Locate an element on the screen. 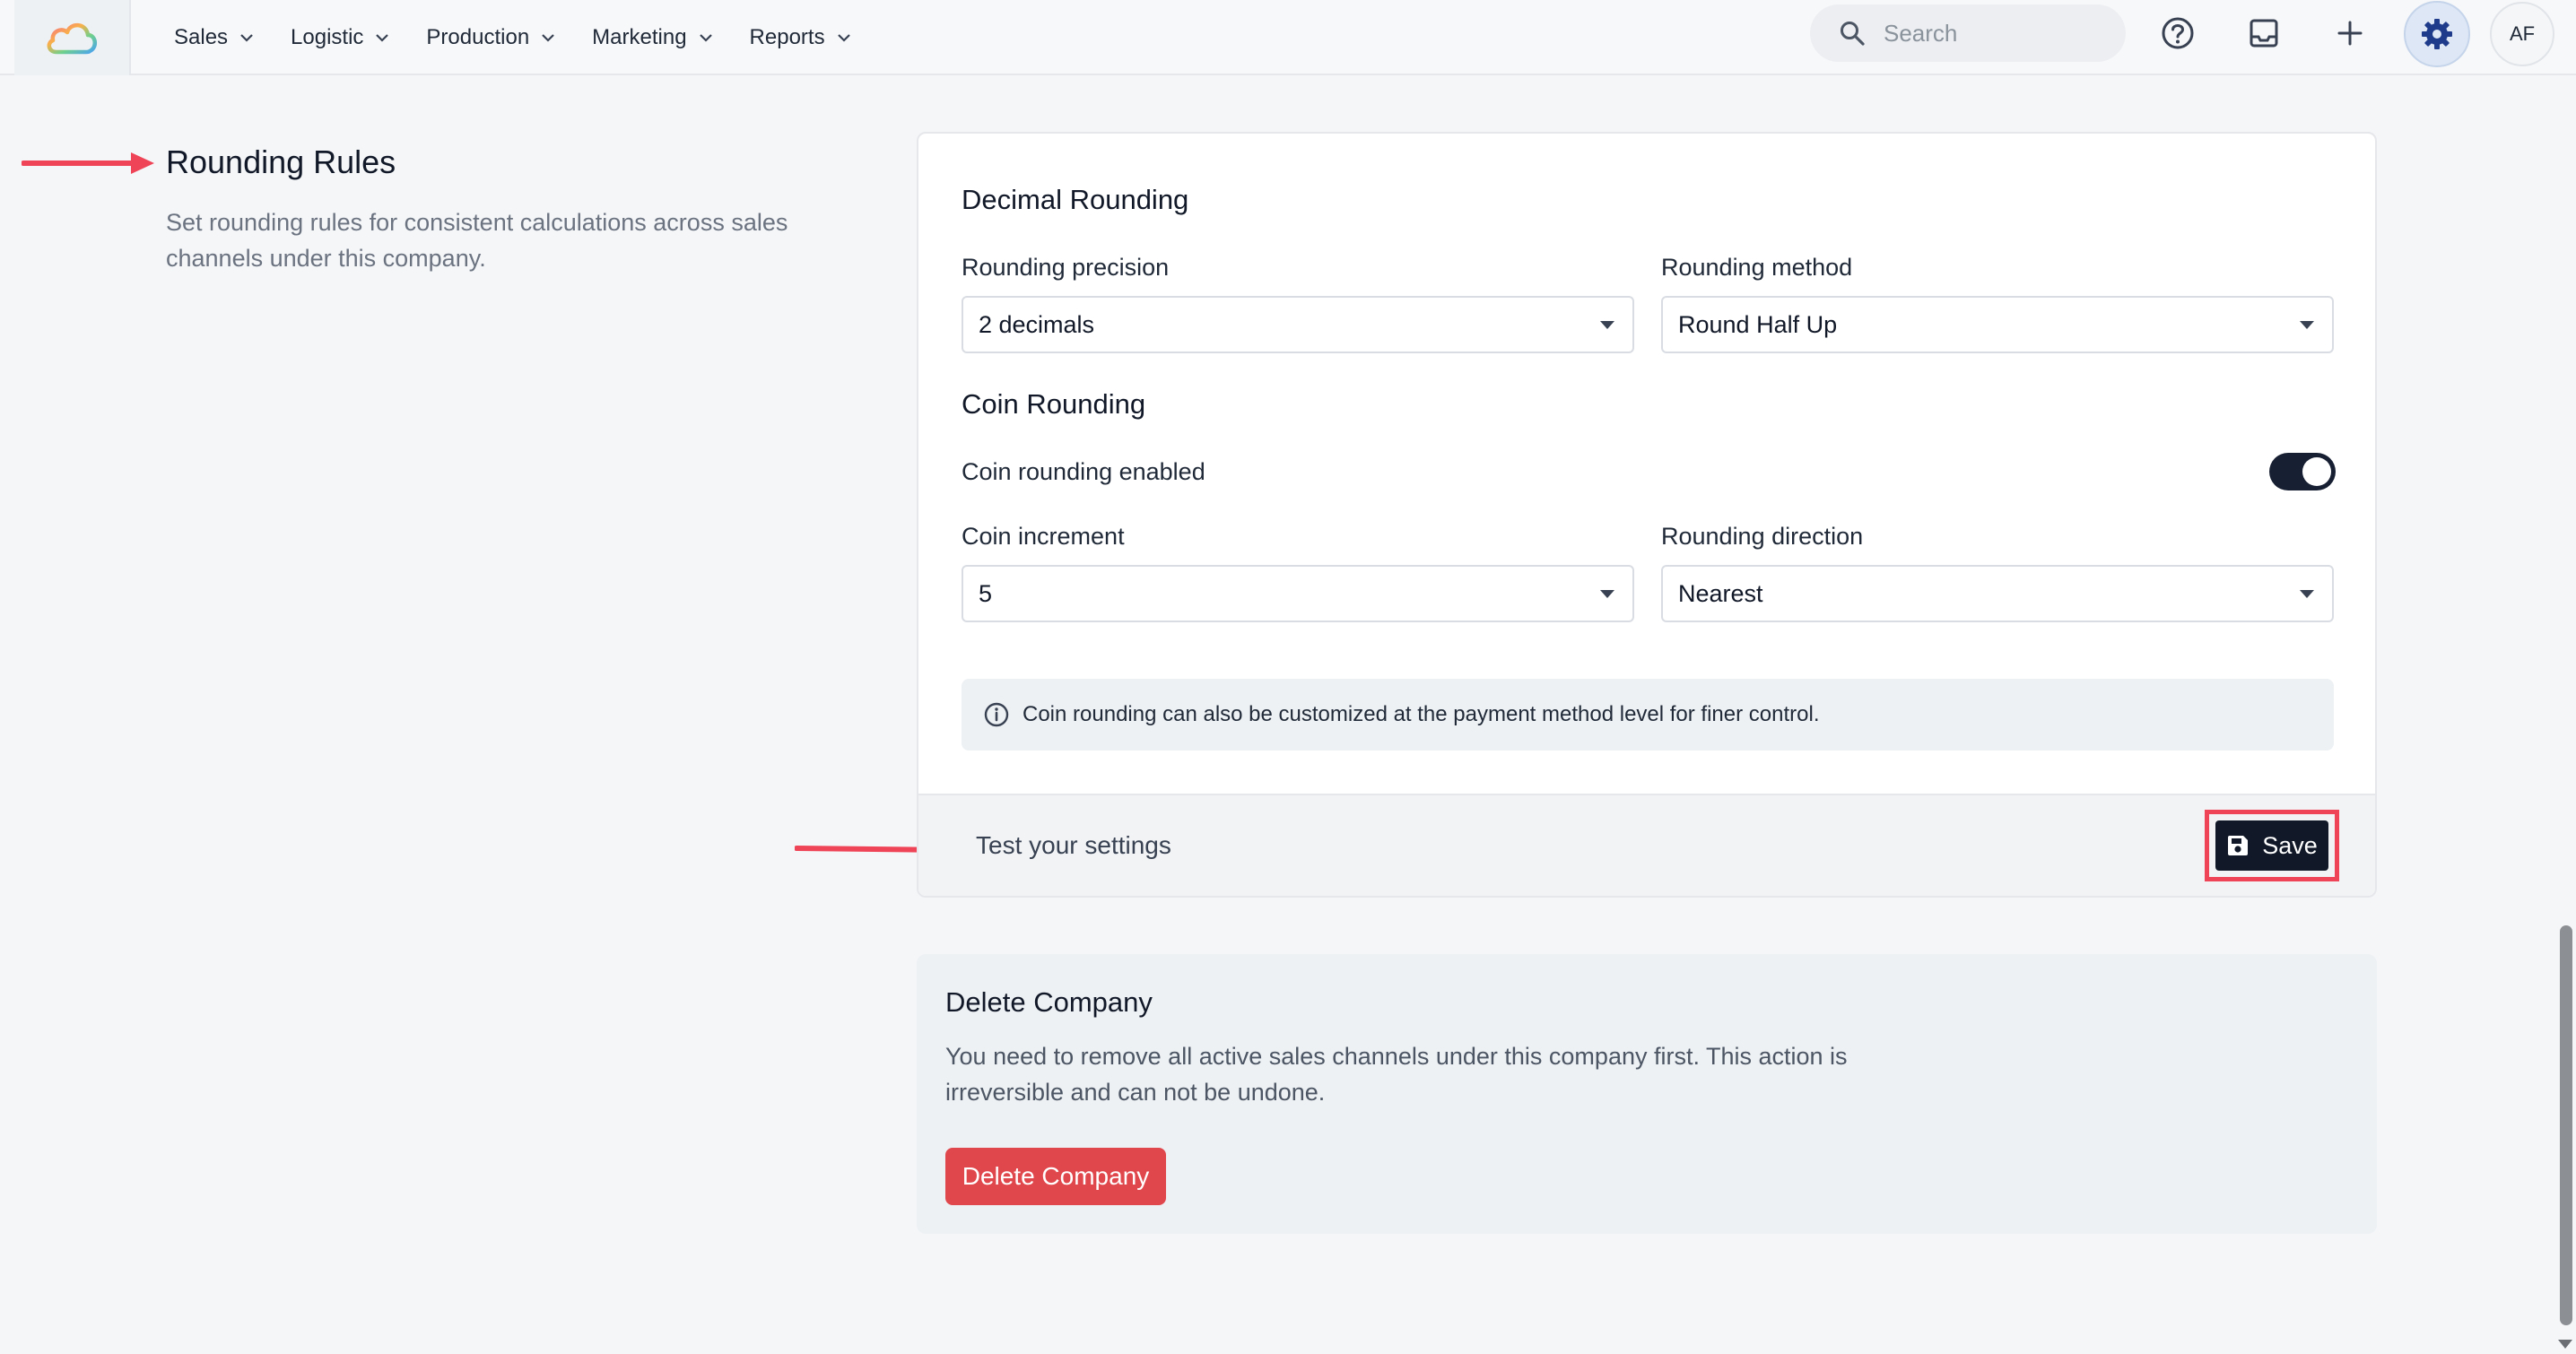 Image resolution: width=2576 pixels, height=1354 pixels. annotation-arrow is located at coordinates (88, 163).